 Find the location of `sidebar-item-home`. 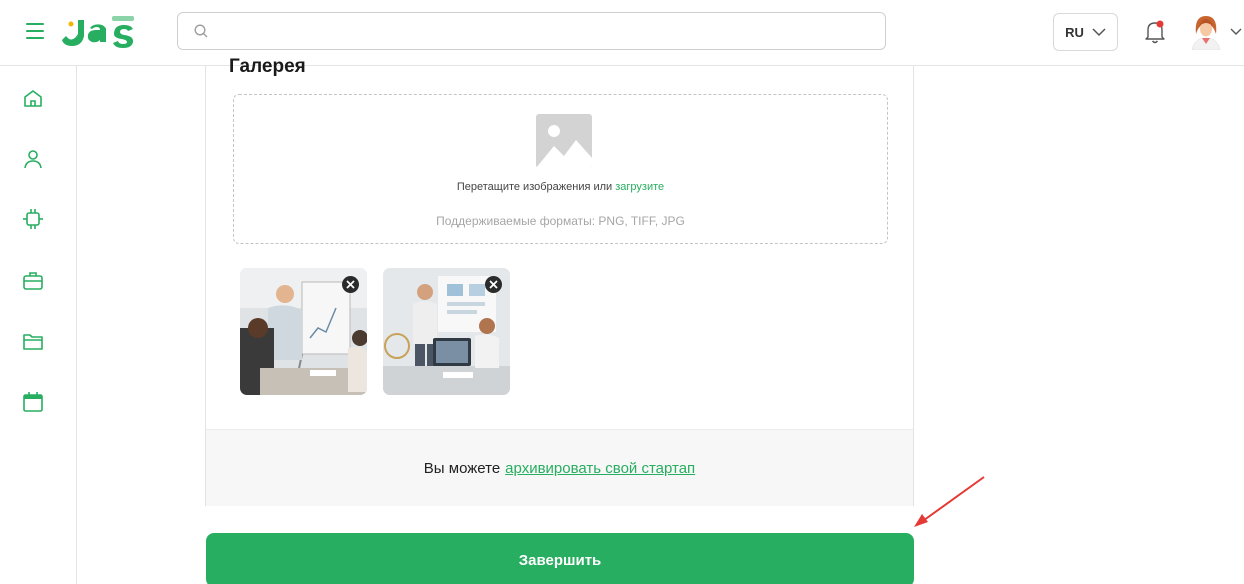

sidebar-item-home is located at coordinates (33, 98).